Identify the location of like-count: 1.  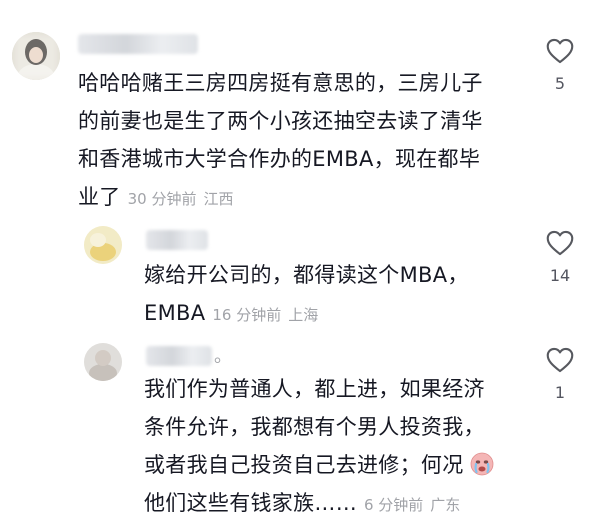
(560, 392).